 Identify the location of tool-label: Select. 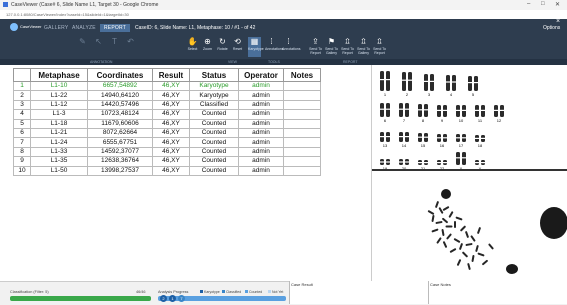
(192, 49).